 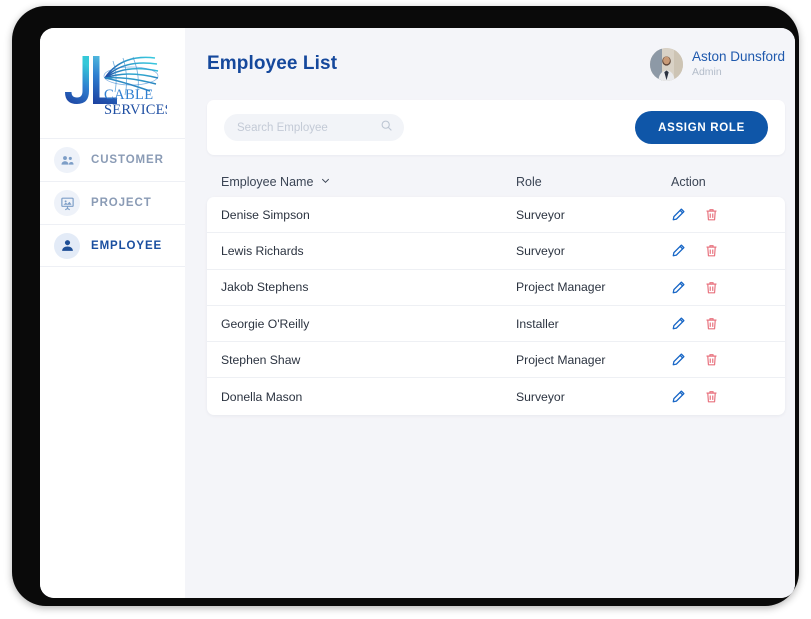 I want to click on column-header-label: Employee Name, so click(x=267, y=182).